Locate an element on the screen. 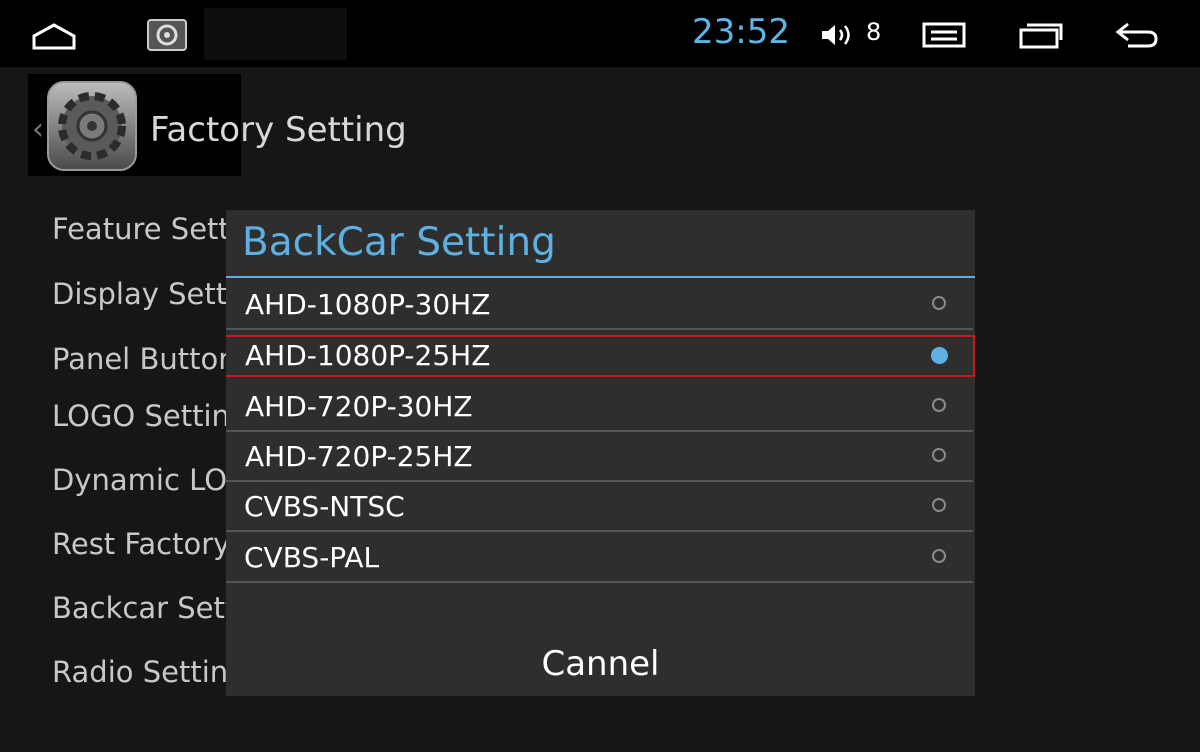 The width and height of the screenshot is (1200, 752). volume-level: 8 is located at coordinates (874, 32).